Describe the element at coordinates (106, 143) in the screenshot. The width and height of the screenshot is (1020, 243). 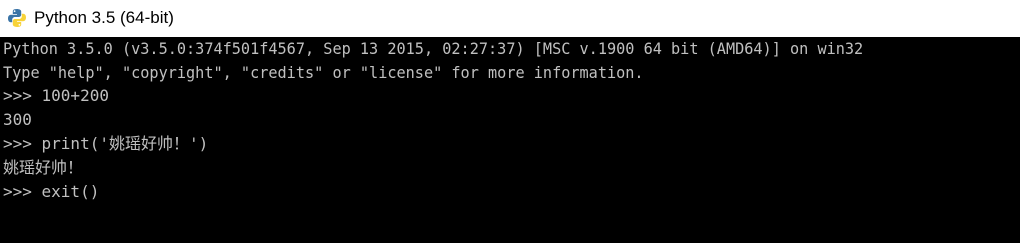
I see `console-line-input: >>> print('姚瑶好帅！')` at that location.